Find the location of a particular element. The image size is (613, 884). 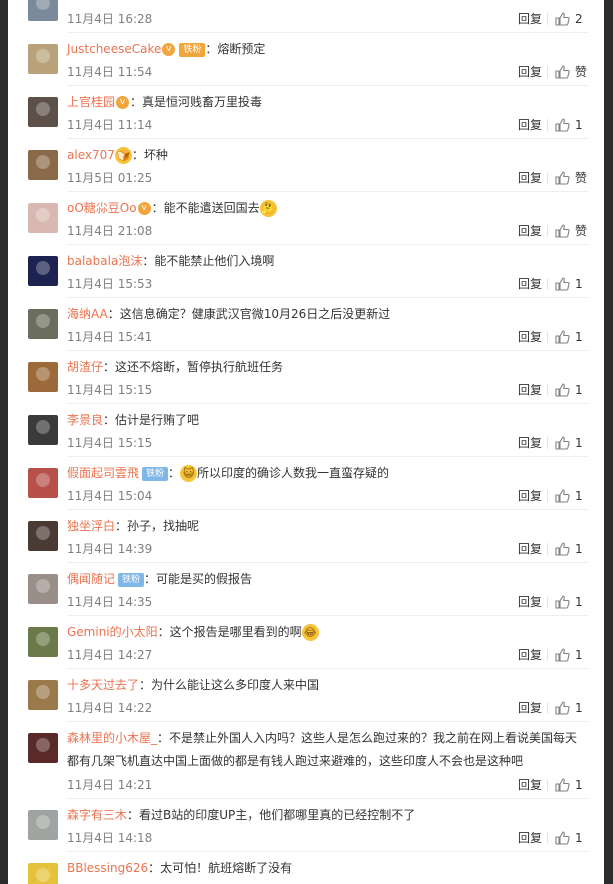

commenter-name: Gemini的小太阳 is located at coordinates (112, 632).